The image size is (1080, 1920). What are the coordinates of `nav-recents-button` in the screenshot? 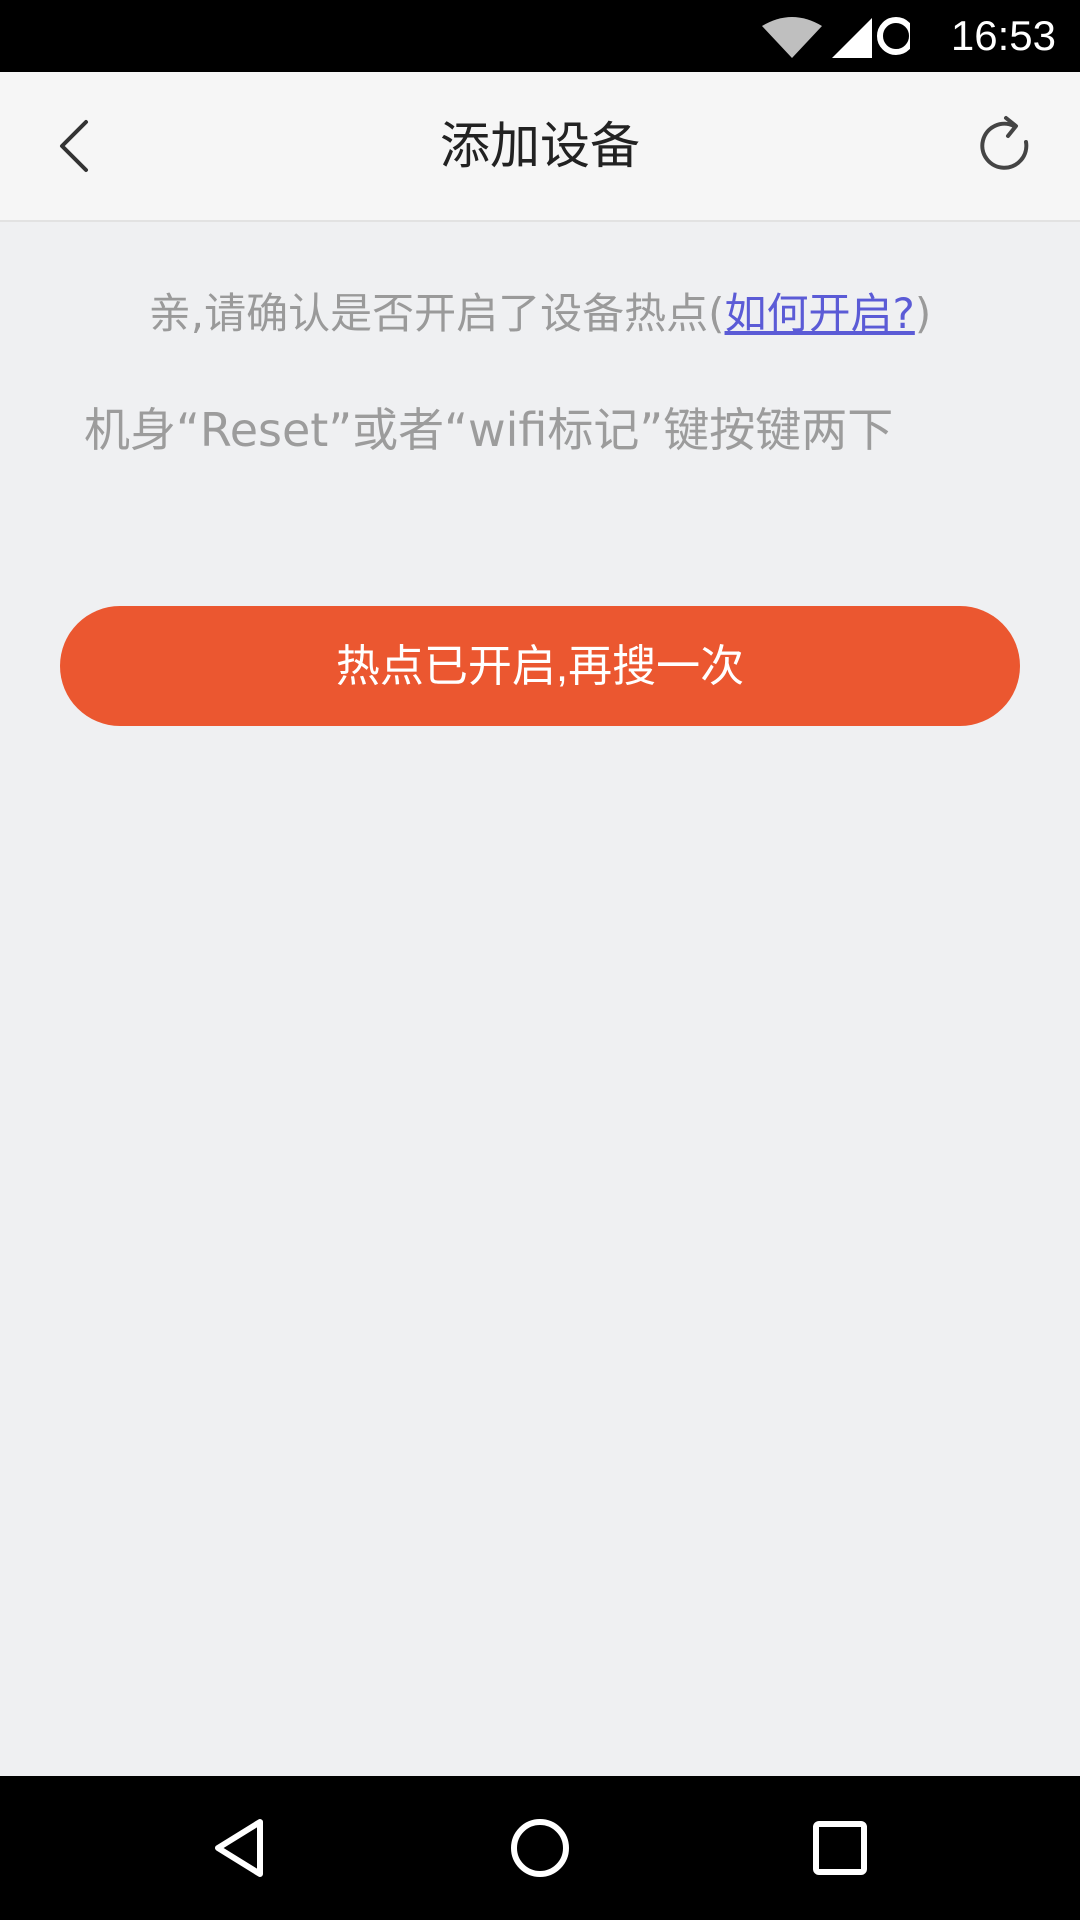 It's located at (840, 1848).